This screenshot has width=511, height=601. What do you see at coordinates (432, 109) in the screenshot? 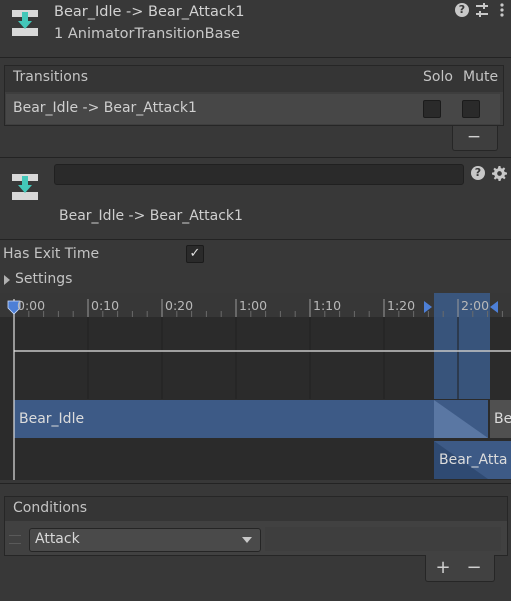
I see `solo-checkbox` at bounding box center [432, 109].